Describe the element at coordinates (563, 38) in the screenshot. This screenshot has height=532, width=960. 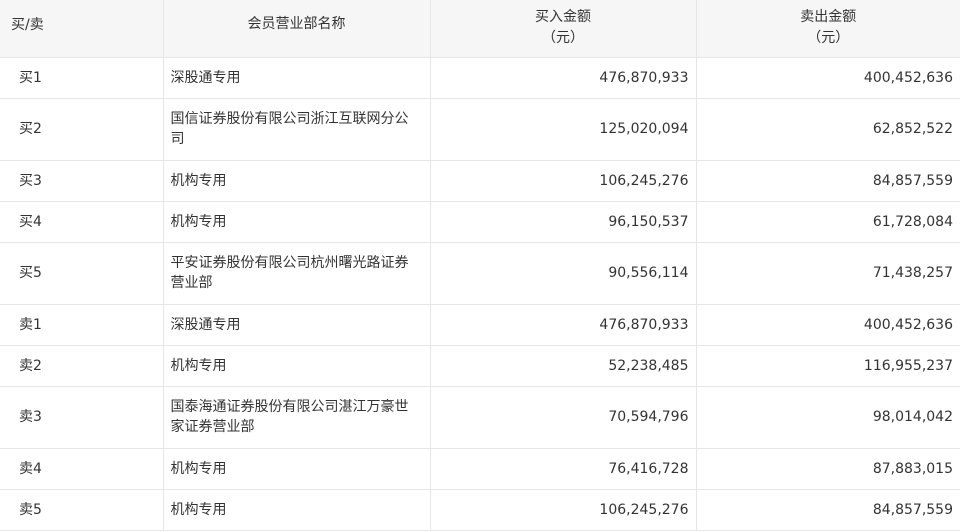
I see `buy-amount-unit: （元）` at that location.